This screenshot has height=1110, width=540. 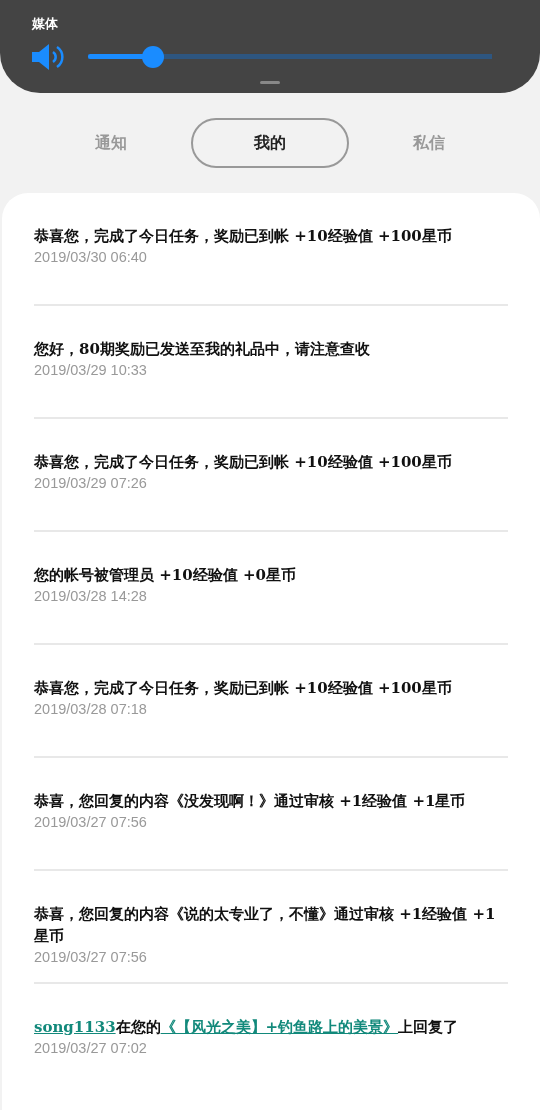 I want to click on message-time: 2019/03/28 14:28, so click(x=91, y=596).